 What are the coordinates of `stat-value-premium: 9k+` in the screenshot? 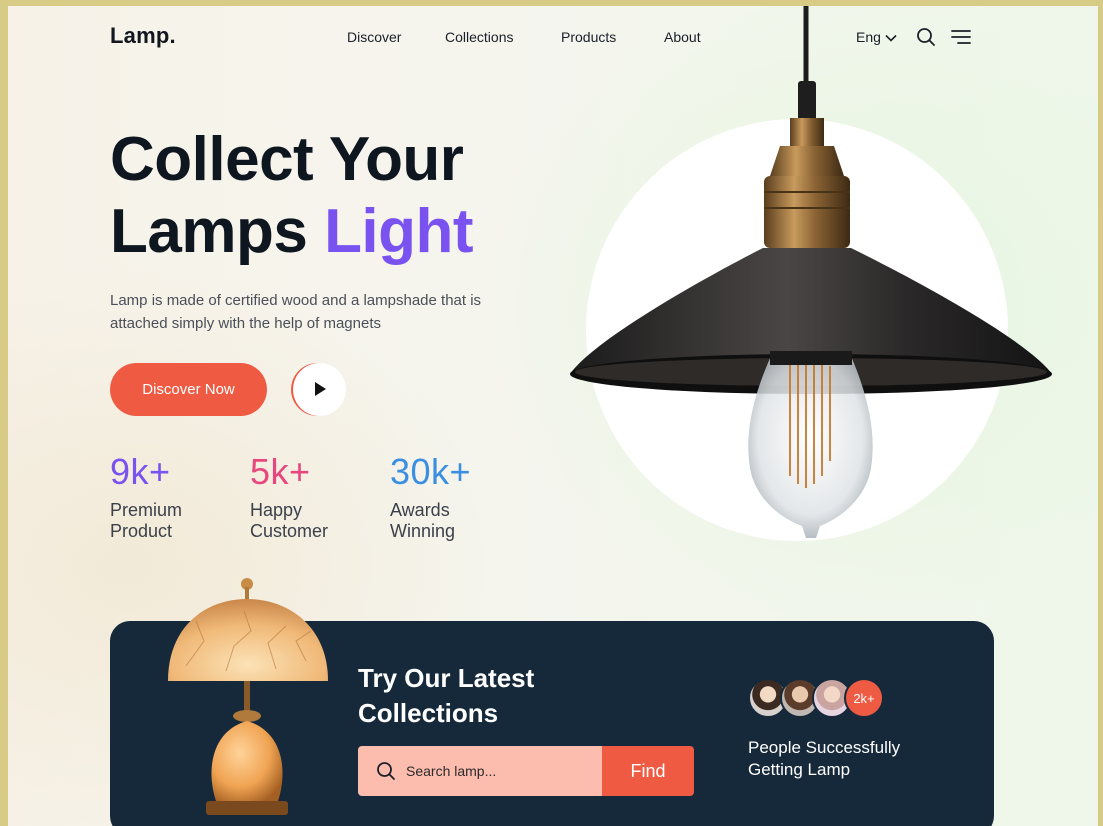 It's located at (140, 471).